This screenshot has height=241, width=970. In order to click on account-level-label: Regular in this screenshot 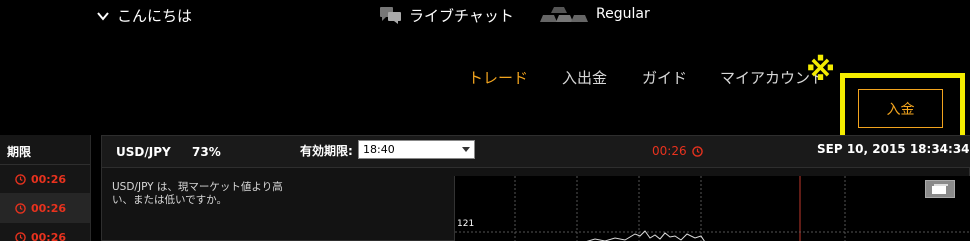, I will do `click(623, 14)`.